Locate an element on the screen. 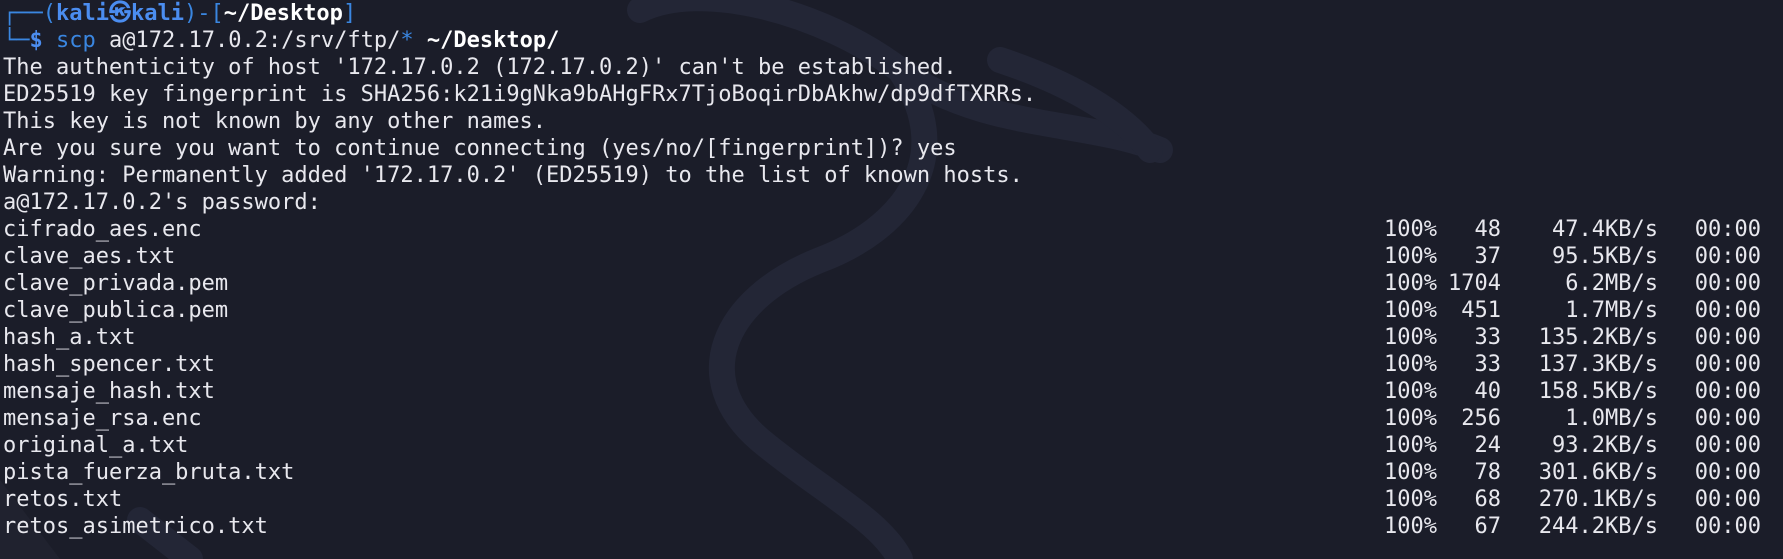  transfer-row: cifrado_aes.enc 100% 48 47.4KB/s 00:00 is located at coordinates (890, 229).